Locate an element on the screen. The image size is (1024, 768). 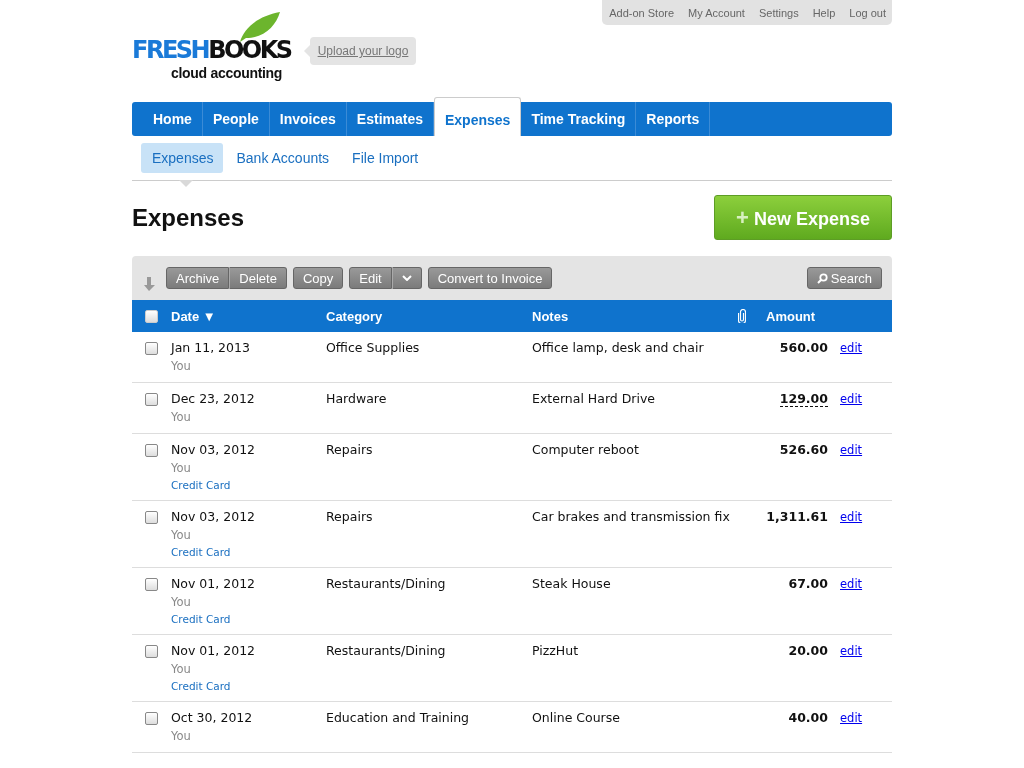
notes-cell: Online Course is located at coordinates (576, 717).